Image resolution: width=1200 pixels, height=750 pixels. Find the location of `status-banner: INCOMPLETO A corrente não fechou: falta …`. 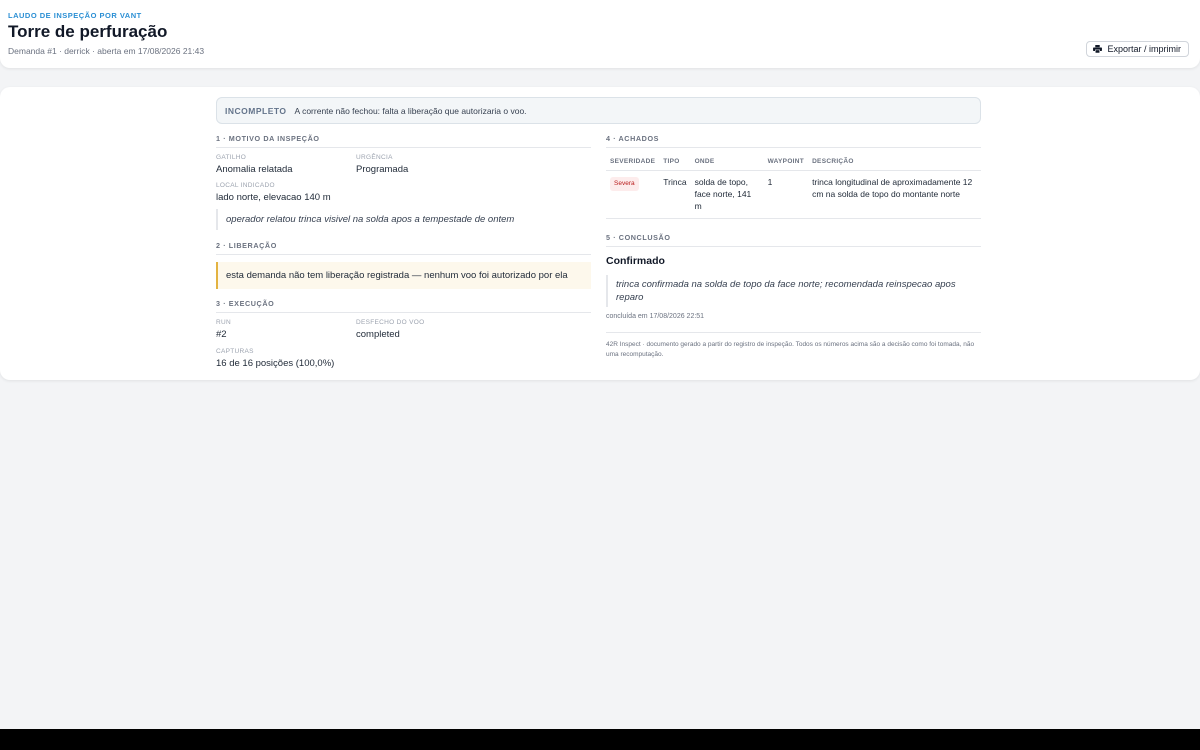

status-banner: INCOMPLETO A corrente não fechou: falta … is located at coordinates (598, 110).